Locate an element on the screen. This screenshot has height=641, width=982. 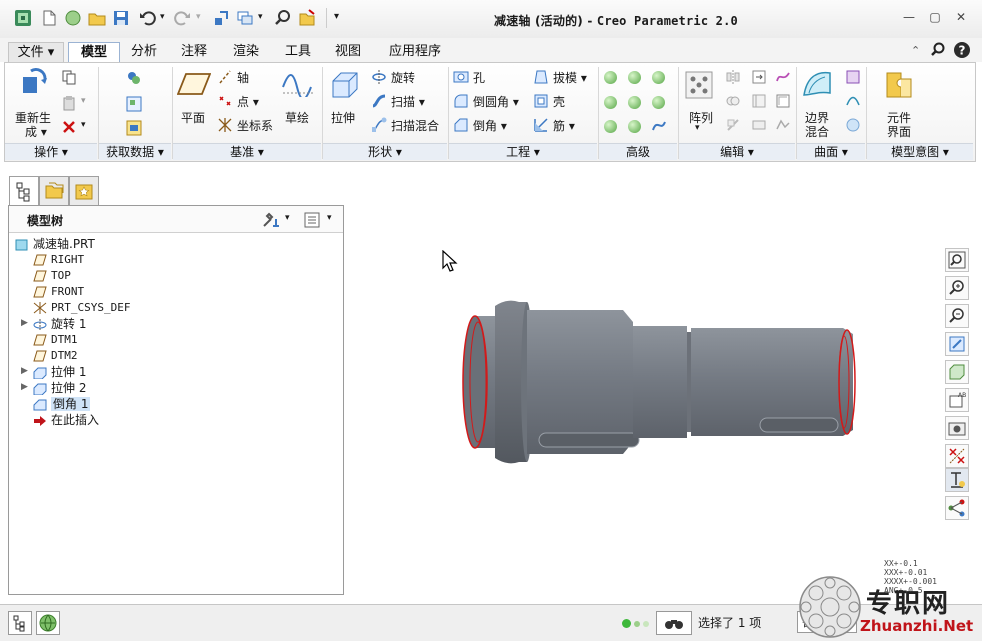
tree-item: PRT_CSYS_DEF is located at coordinates (81, 308).